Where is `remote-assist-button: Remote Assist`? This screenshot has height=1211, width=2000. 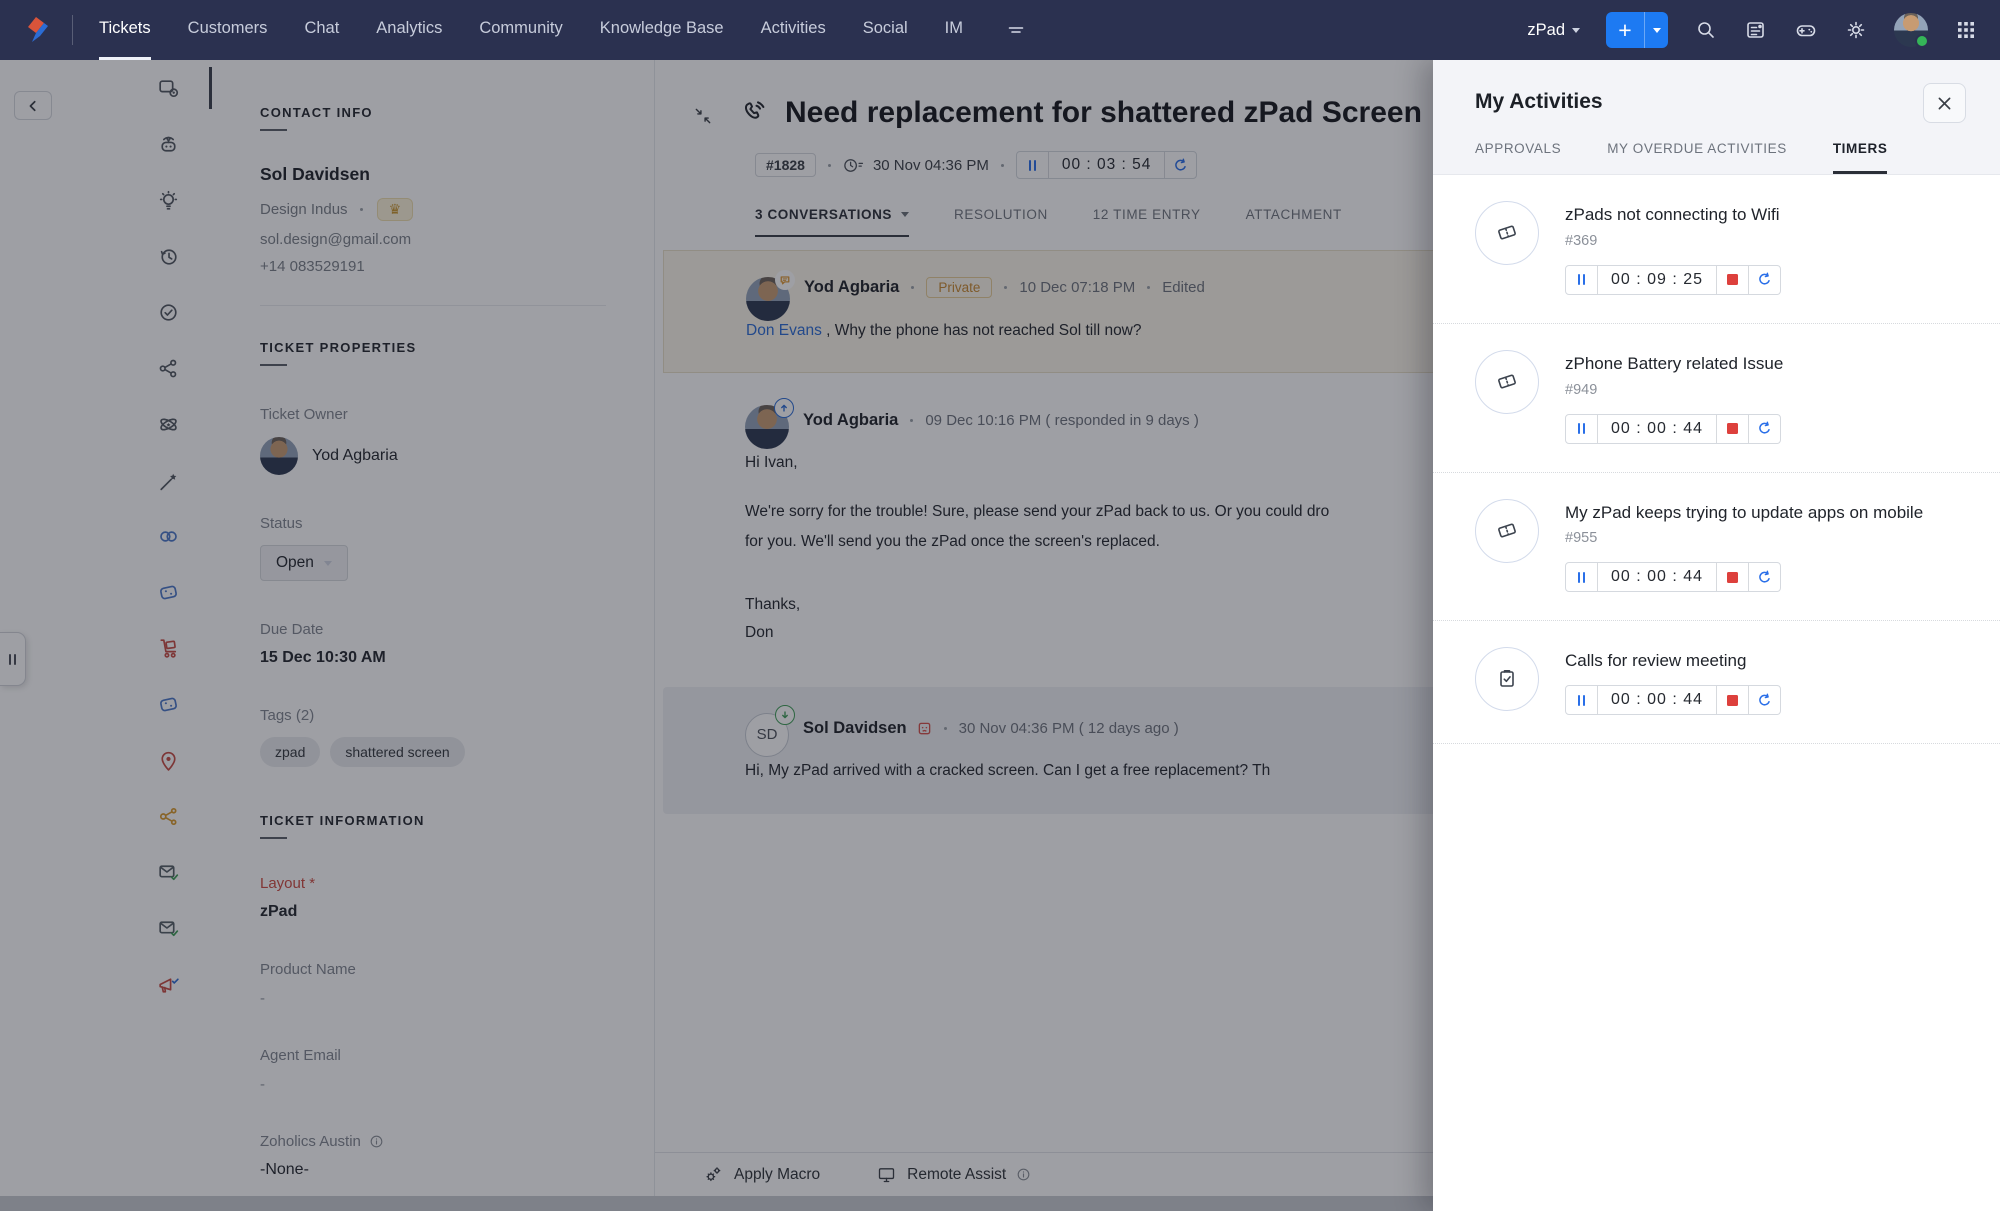 remote-assist-button: Remote Assist is located at coordinates (953, 1174).